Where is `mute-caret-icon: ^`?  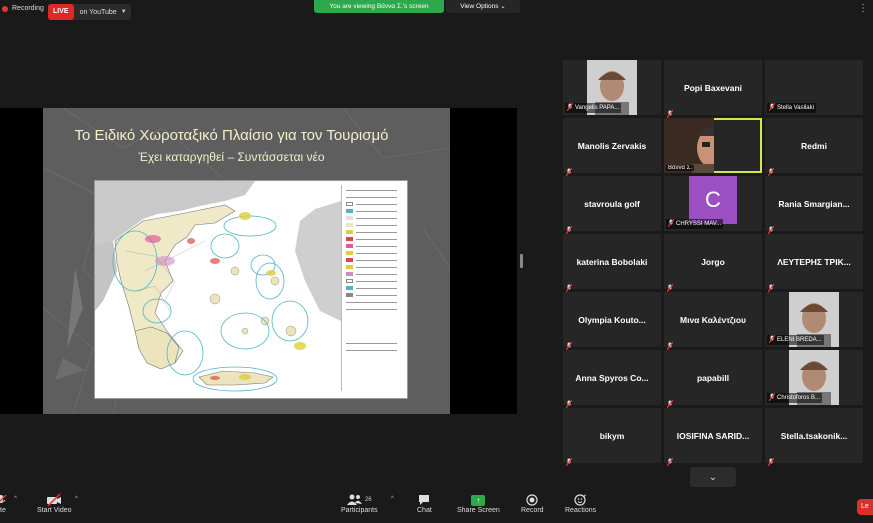
mute-caret-icon: ^ is located at coordinates (15, 499).